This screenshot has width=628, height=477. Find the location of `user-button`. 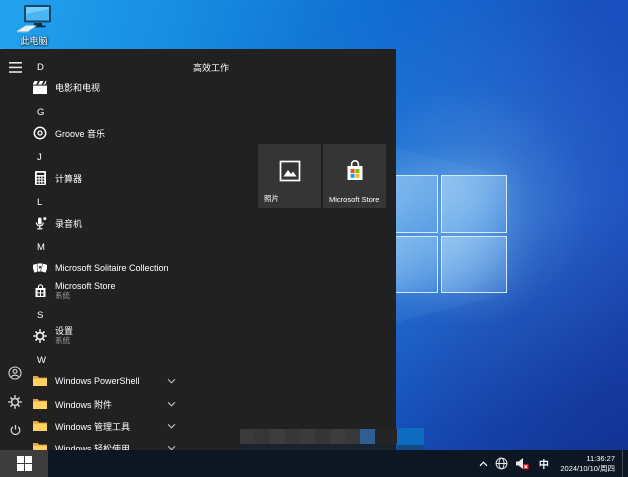

user-button is located at coordinates (15, 373).